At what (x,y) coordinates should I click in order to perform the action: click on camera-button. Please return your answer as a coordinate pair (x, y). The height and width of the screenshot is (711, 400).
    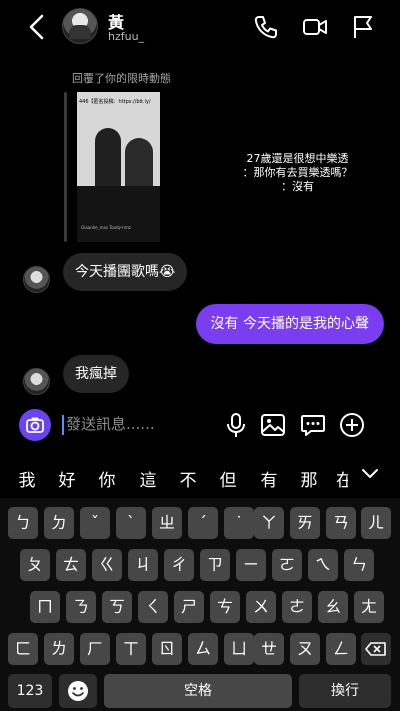
    Looking at the image, I should click on (35, 425).